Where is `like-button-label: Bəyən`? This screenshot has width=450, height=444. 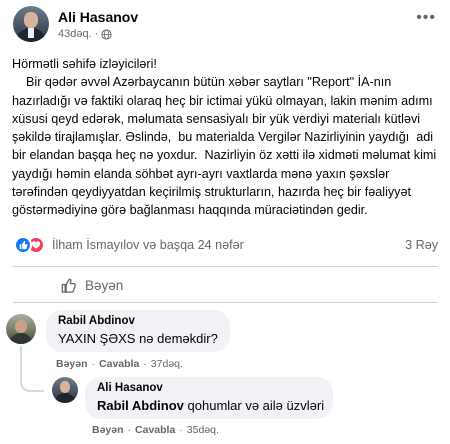
like-button-label: Bəyən is located at coordinates (104, 285).